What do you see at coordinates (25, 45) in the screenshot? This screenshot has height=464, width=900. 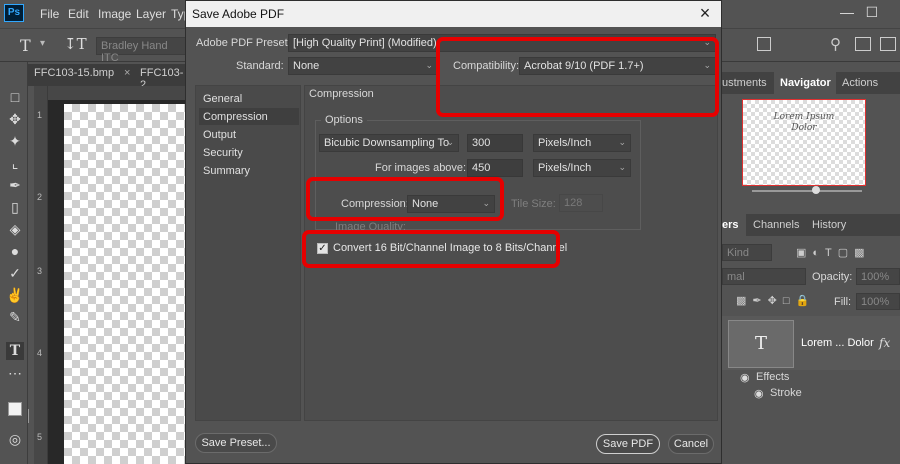 I see `type-tool-icon: T` at bounding box center [25, 45].